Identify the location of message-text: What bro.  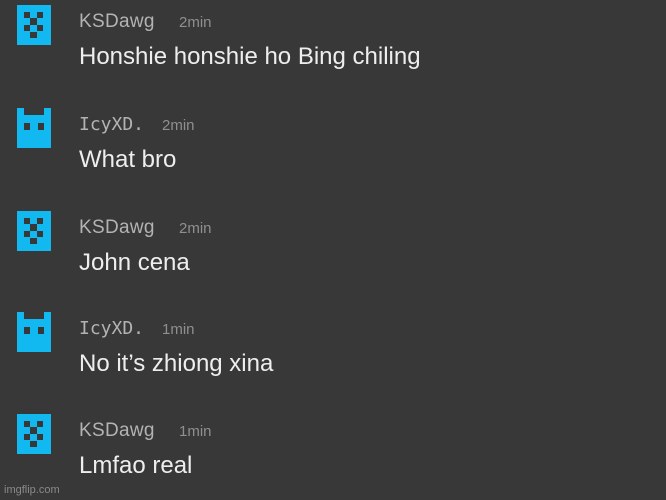
(128, 159).